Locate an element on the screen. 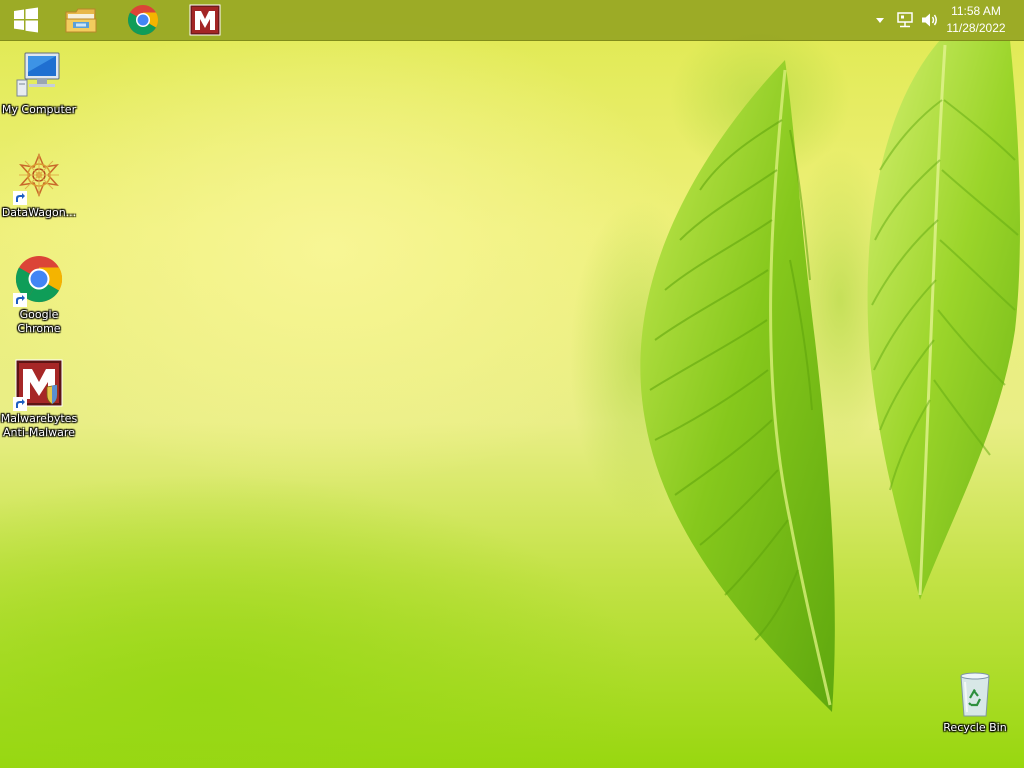  network-icon is located at coordinates (905, 20).